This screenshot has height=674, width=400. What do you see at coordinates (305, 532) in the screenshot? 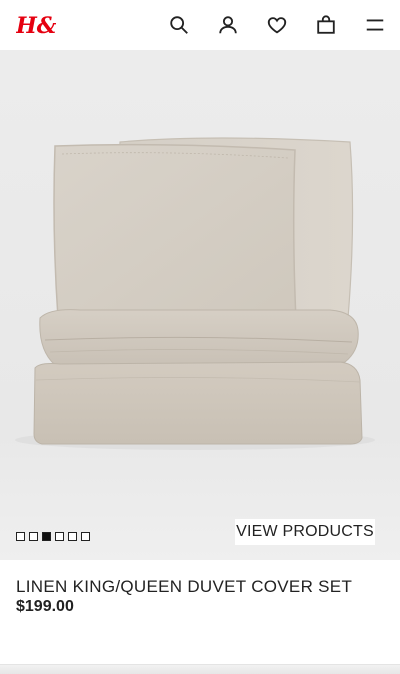
I see `view-products-button: VIEW PRODUCTS` at bounding box center [305, 532].